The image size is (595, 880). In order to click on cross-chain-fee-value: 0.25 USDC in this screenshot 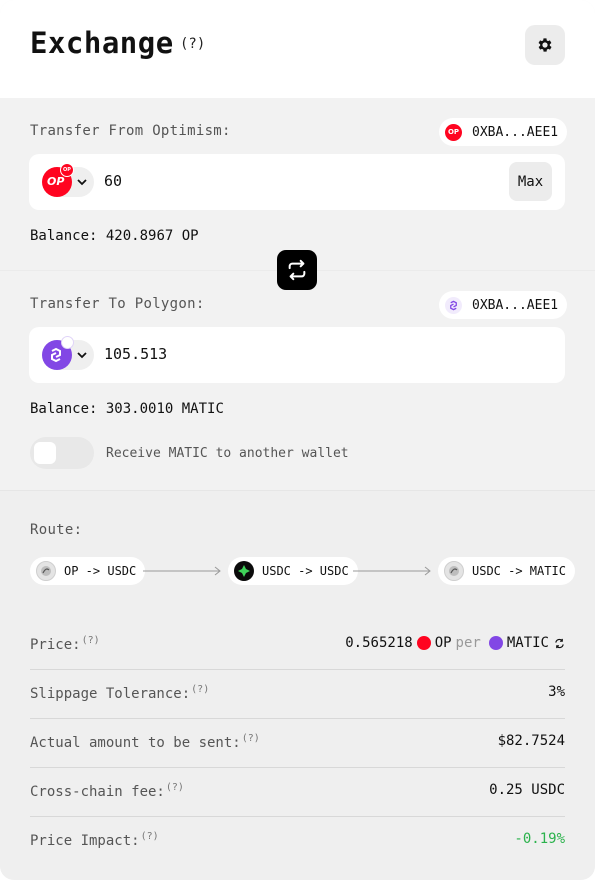, I will do `click(527, 790)`.